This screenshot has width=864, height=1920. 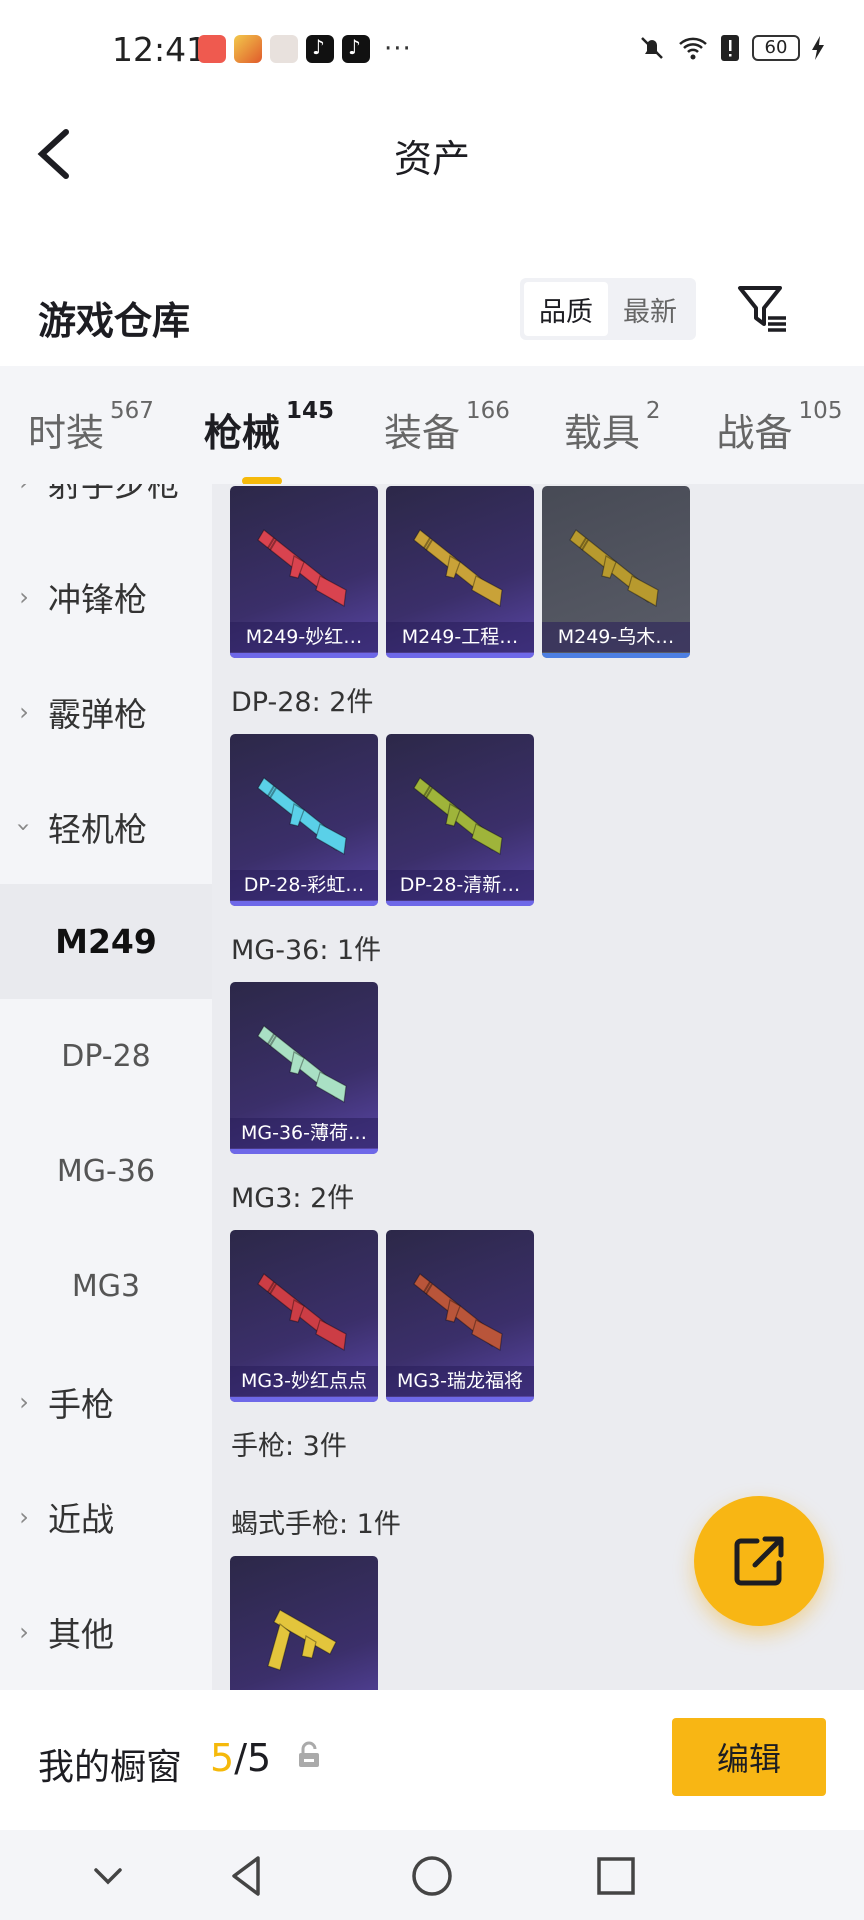 What do you see at coordinates (97, 599) in the screenshot?
I see `sidebar-item-label: 冲锋枪` at bounding box center [97, 599].